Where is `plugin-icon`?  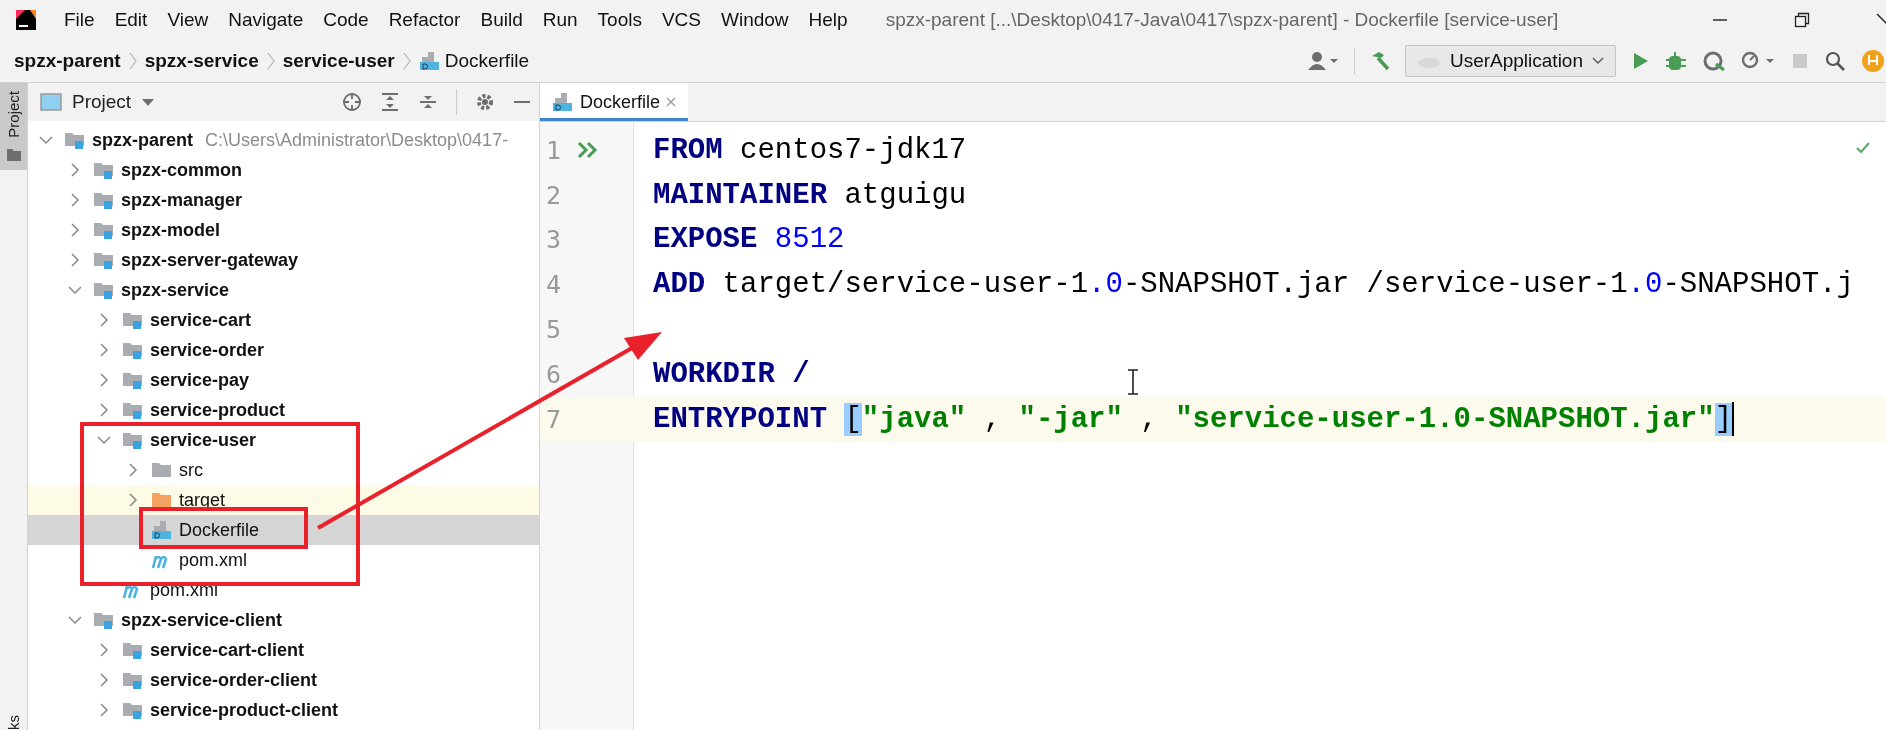
plugin-icon is located at coordinates (1872, 61).